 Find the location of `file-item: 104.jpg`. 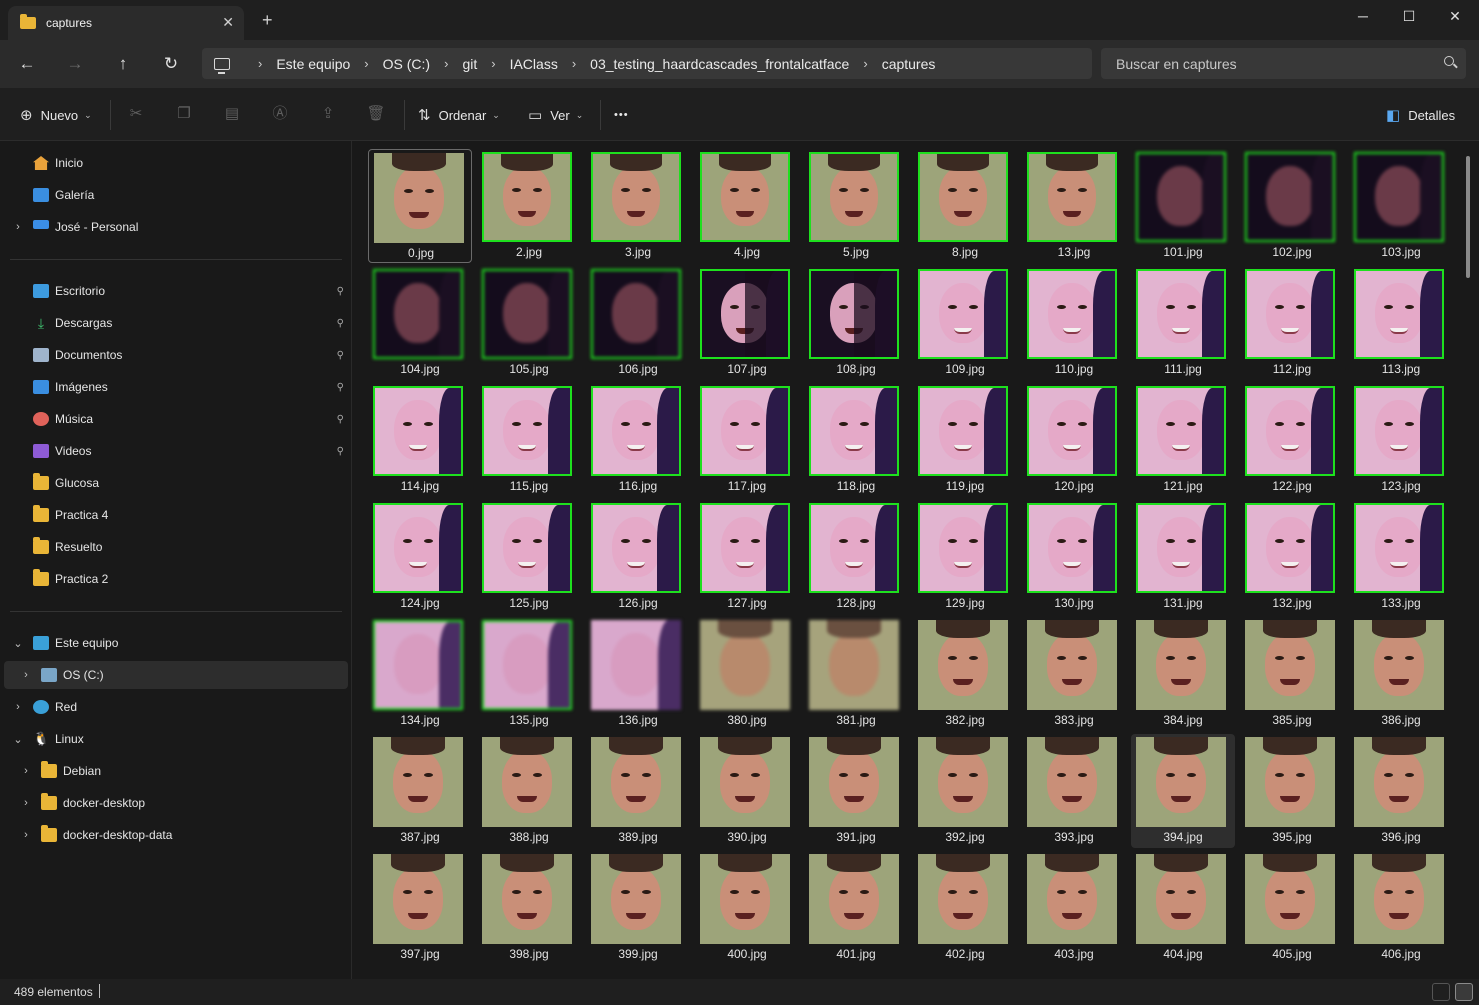

file-item: 104.jpg is located at coordinates (420, 323).